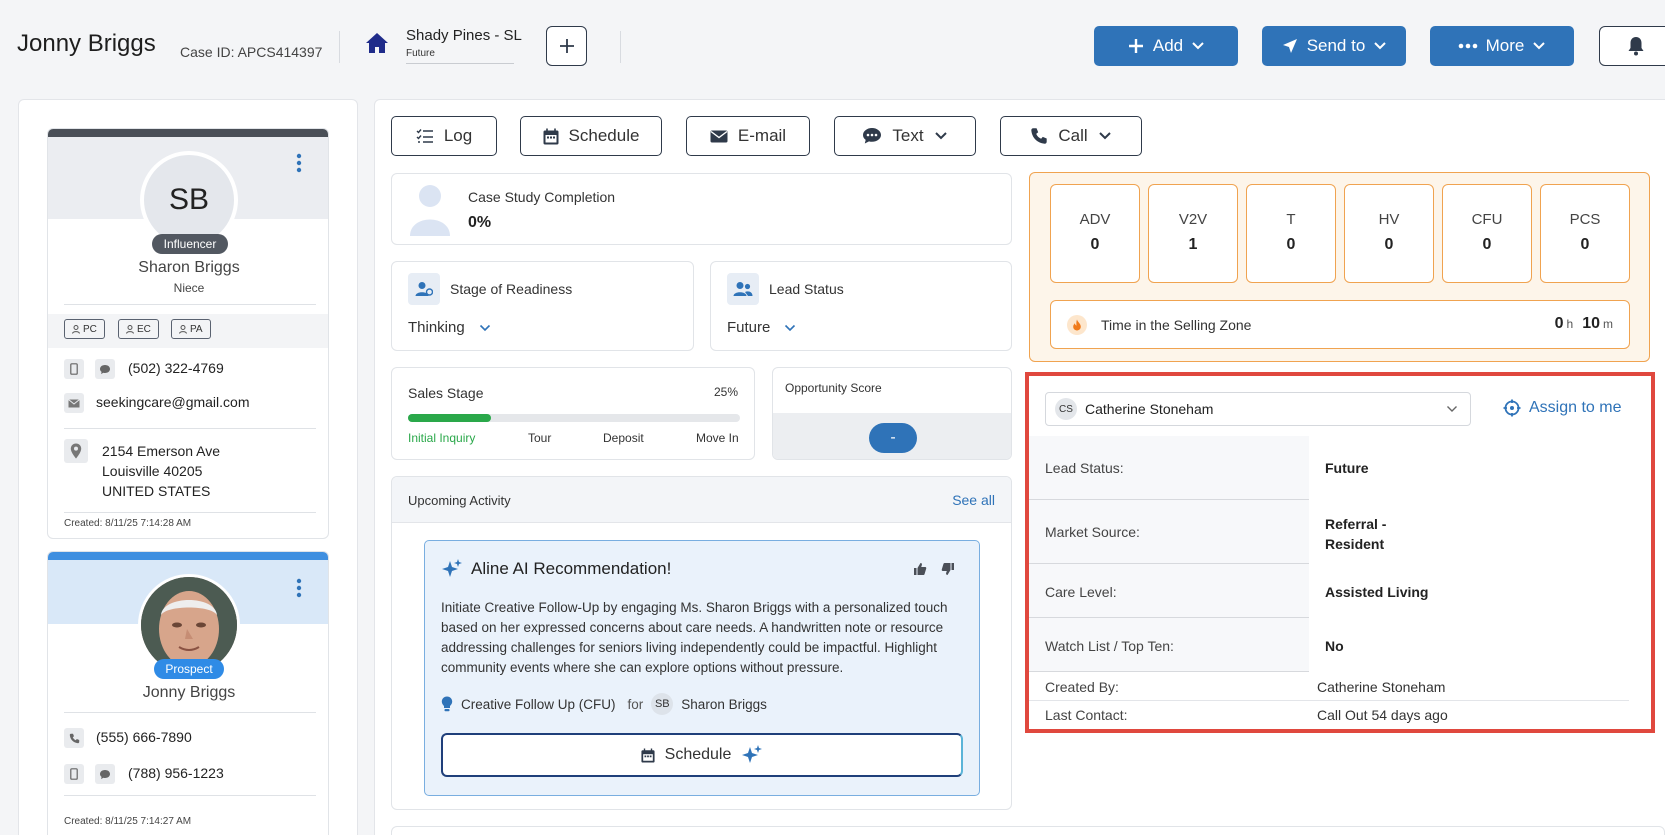  Describe the element at coordinates (761, 327) in the screenshot. I see `lead-status-dropdown: Future` at that location.